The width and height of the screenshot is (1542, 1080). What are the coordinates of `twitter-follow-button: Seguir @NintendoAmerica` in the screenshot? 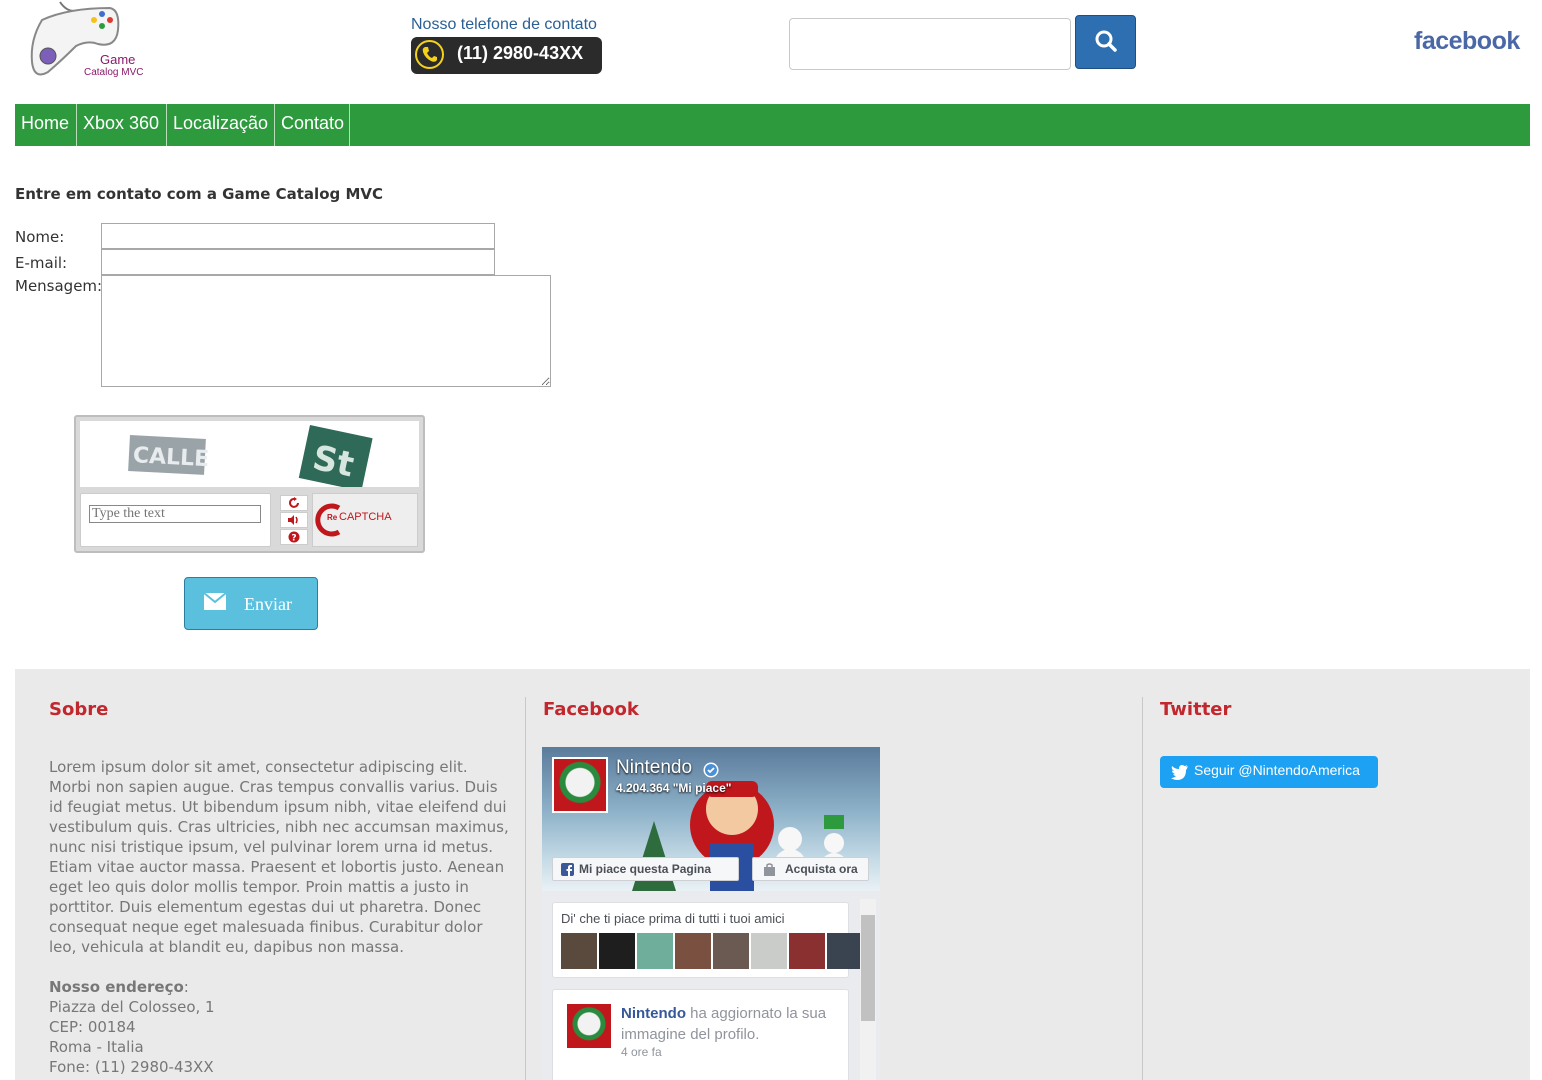 It's located at (1269, 772).